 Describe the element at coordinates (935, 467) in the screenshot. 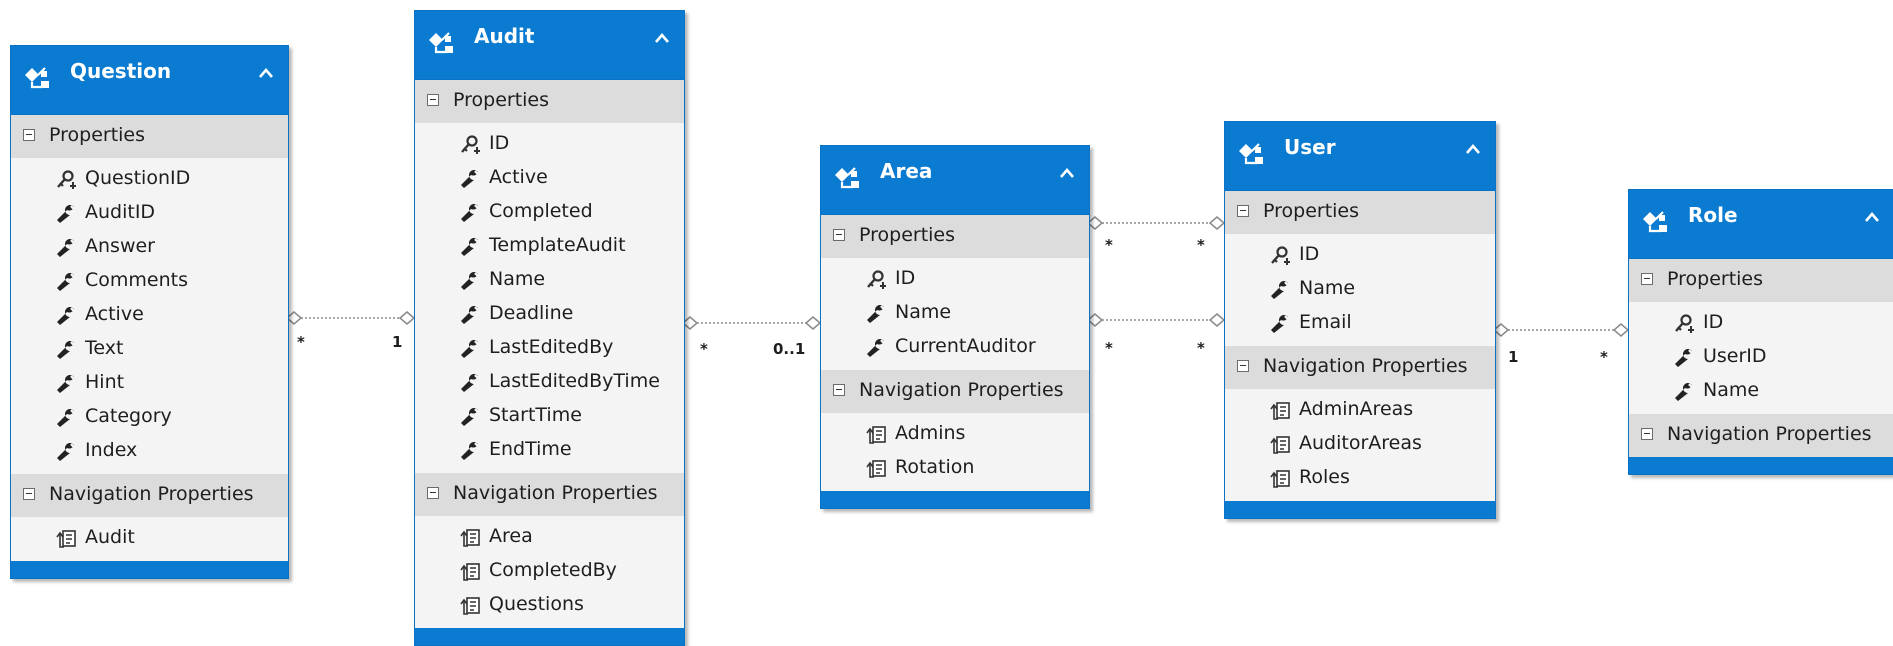

I see `navigation-name: Rotation` at that location.